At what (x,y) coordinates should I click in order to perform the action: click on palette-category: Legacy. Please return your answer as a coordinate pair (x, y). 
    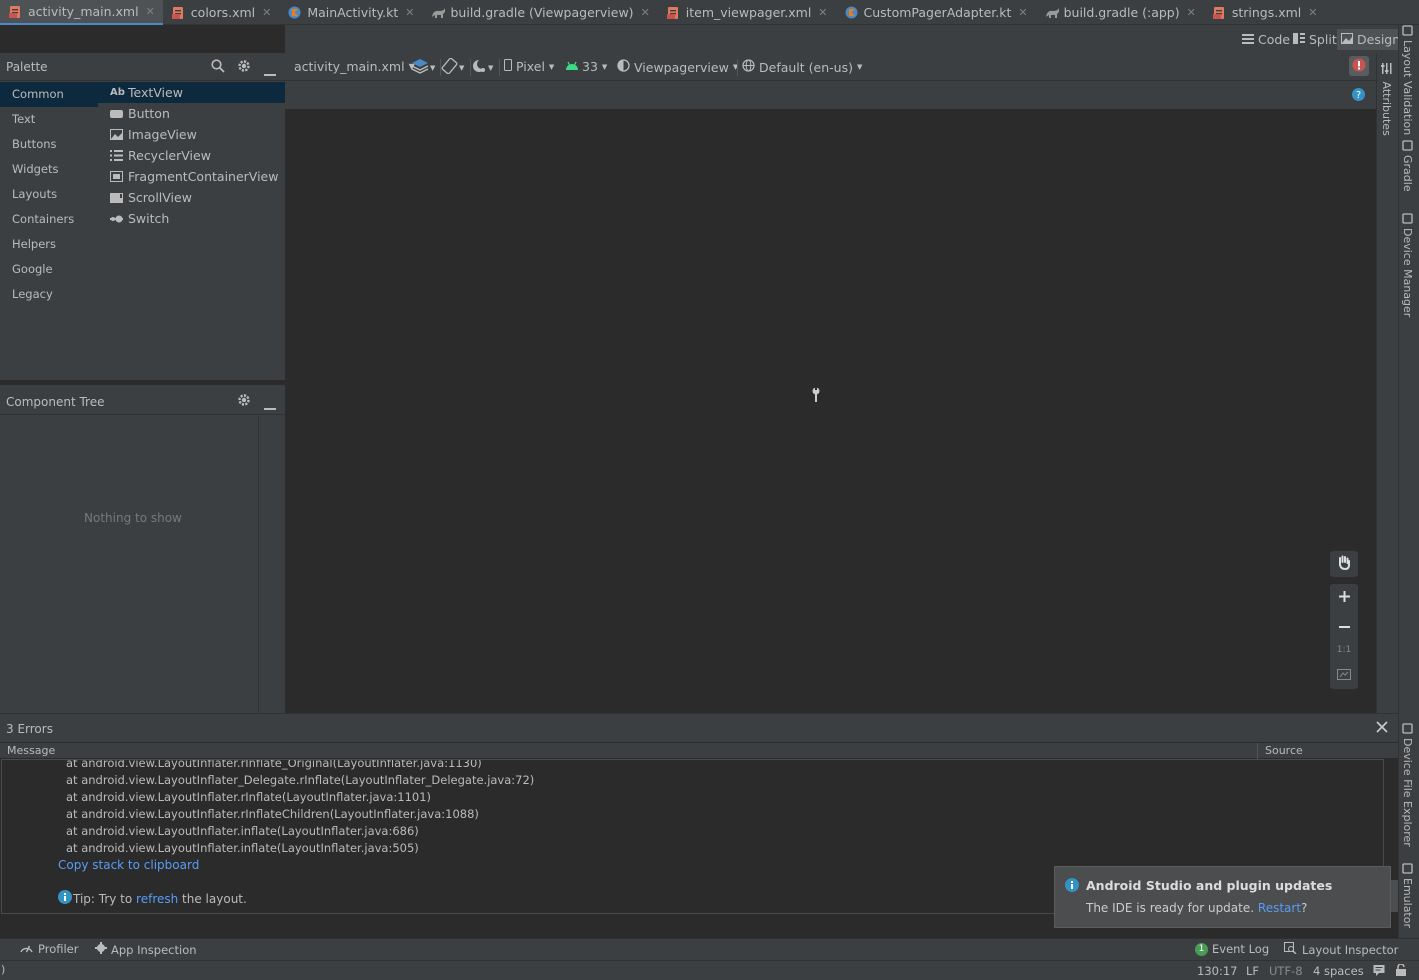
    Looking at the image, I should click on (49, 294).